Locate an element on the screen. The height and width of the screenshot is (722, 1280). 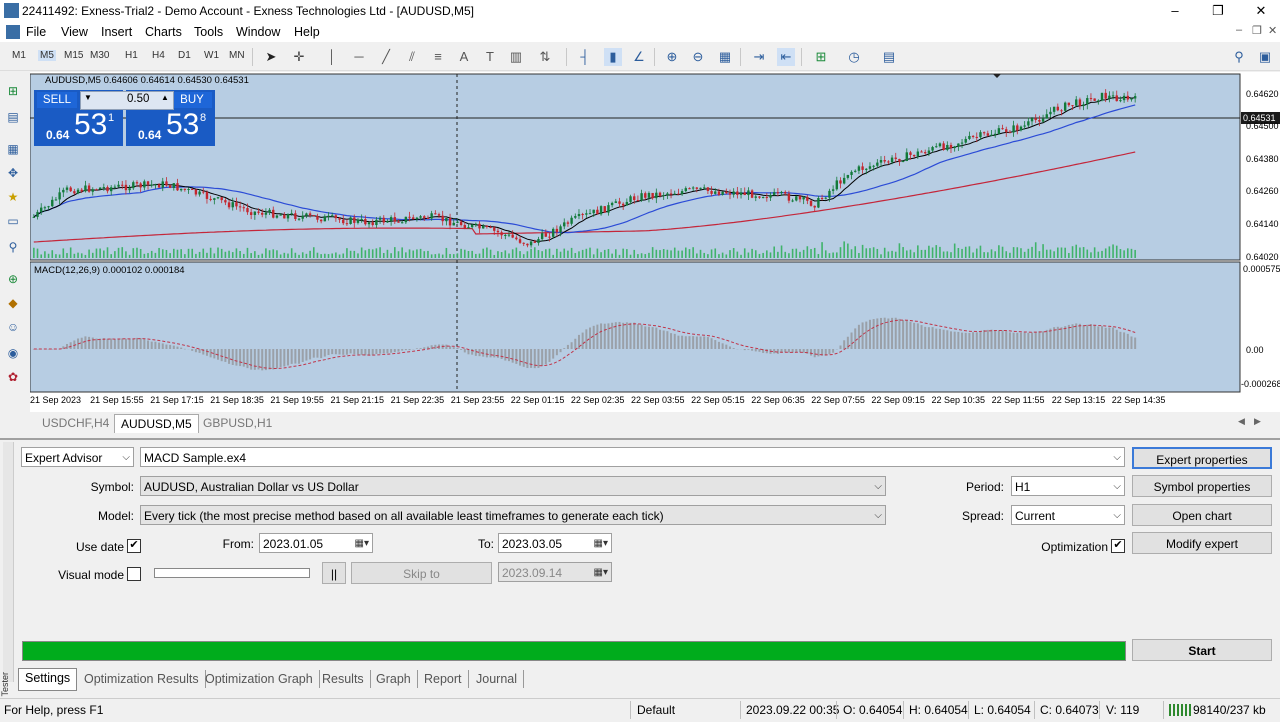
bar-chart-icon: ┤ is located at coordinates (585, 57).